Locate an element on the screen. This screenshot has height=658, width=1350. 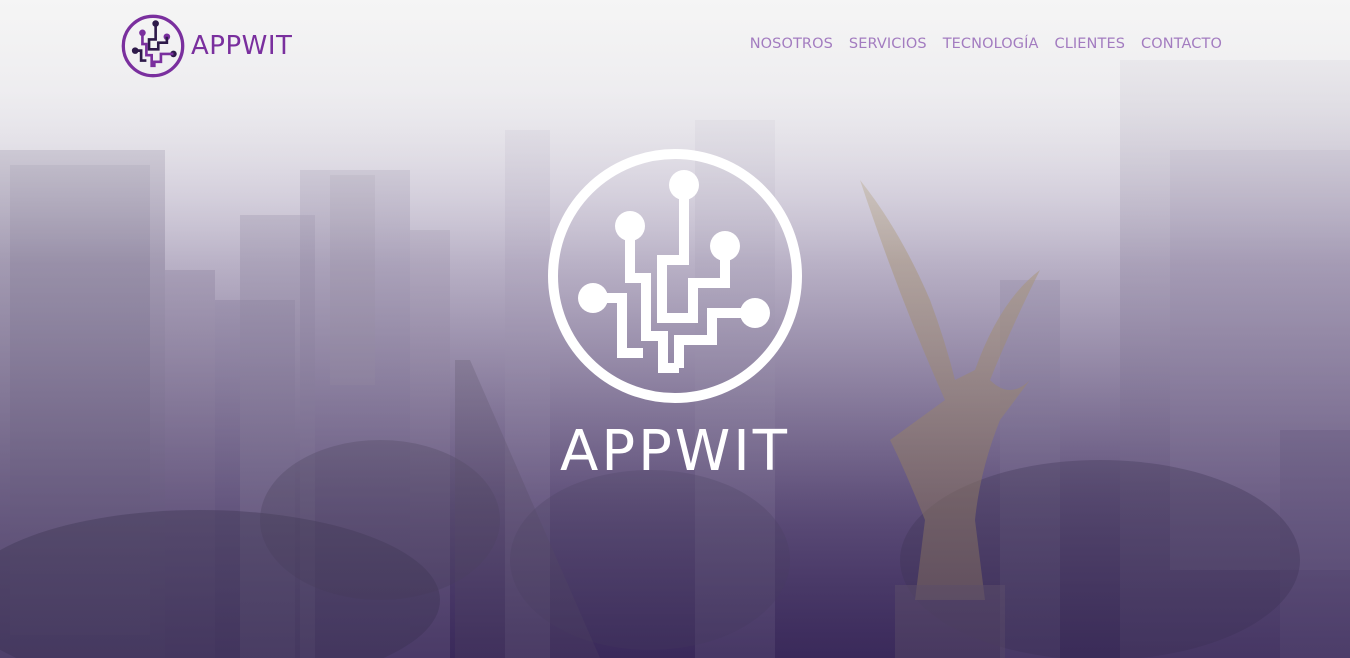
nav-item-tecnologia: TECNOLOGÍA is located at coordinates (991, 44).